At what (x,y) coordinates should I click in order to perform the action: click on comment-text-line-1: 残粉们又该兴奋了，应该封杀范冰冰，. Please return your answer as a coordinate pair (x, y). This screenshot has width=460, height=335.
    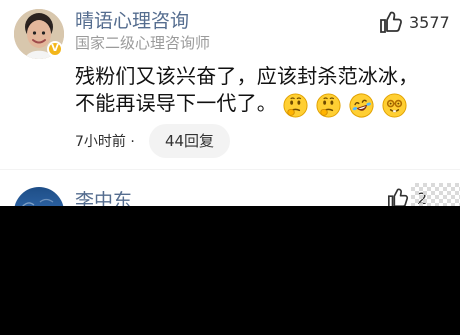
    Looking at the image, I should click on (247, 76).